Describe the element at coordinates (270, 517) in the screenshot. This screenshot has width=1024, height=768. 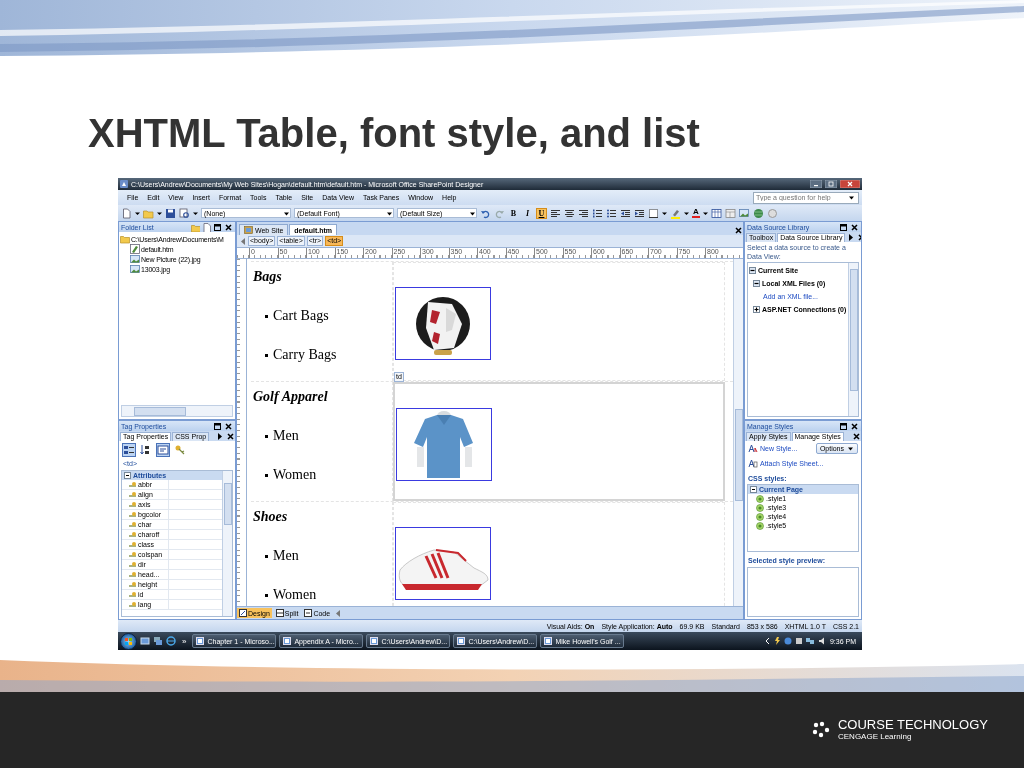
I see `section-heading: Shoes` at that location.